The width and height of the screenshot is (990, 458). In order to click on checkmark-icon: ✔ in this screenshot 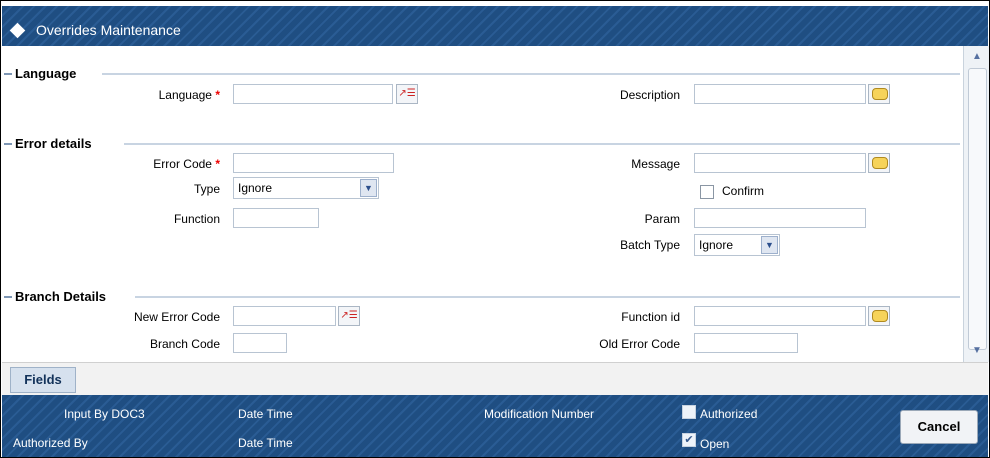, I will do `click(689, 440)`.